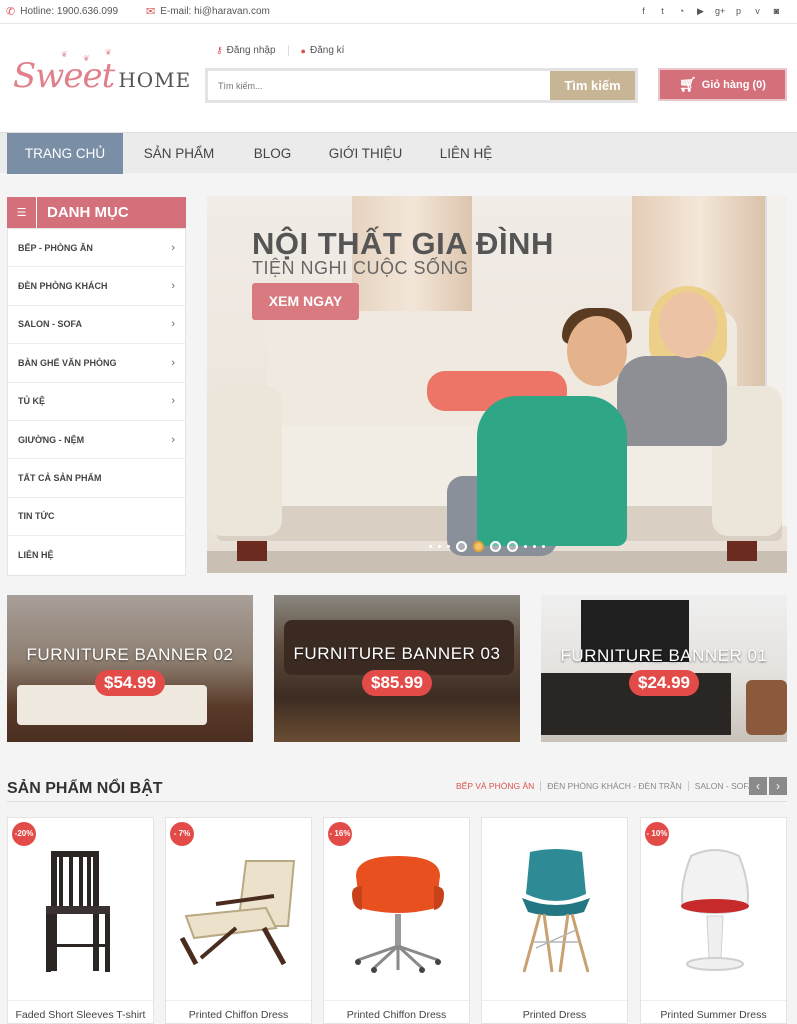 The width and height of the screenshot is (797, 1024). Describe the element at coordinates (643, 11) in the screenshot. I see `facebook-icon: f` at that location.